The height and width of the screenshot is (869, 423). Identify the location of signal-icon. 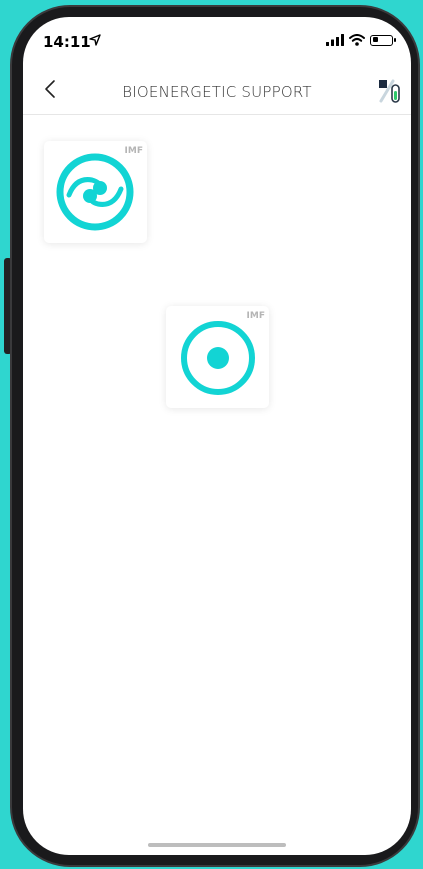
(335, 40).